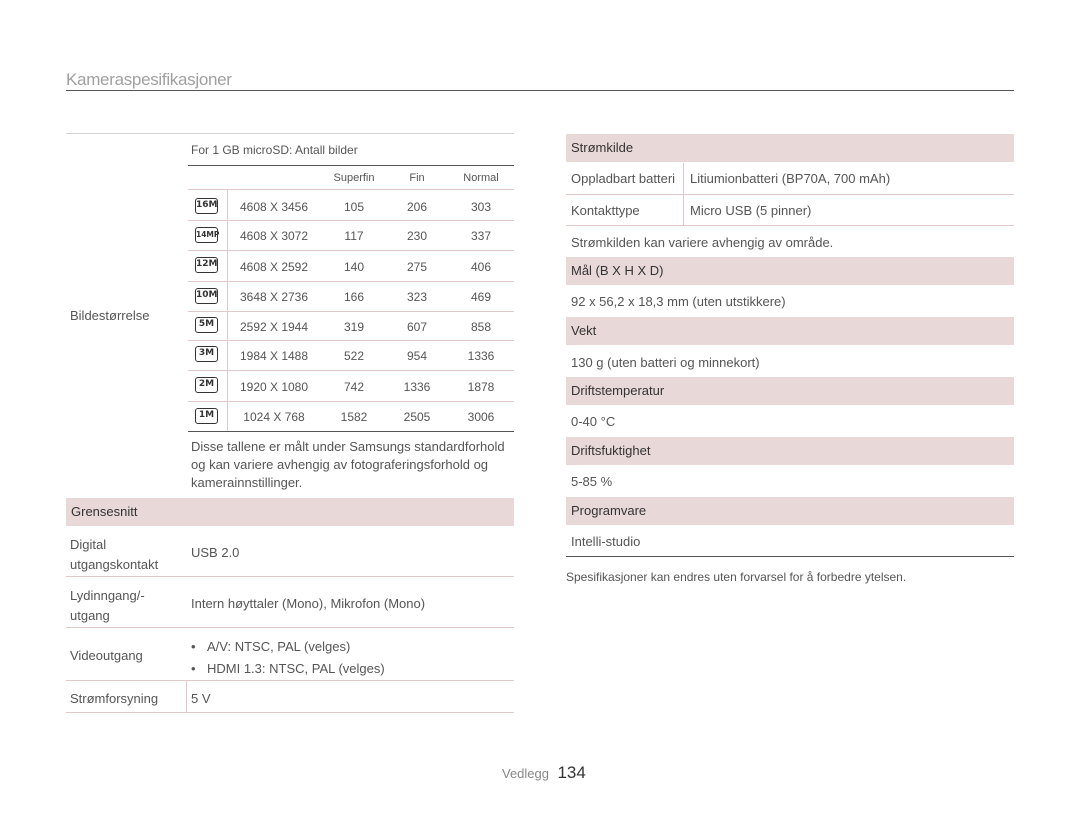  I want to click on page-title: Kameraspesifikasjoner, so click(149, 79).